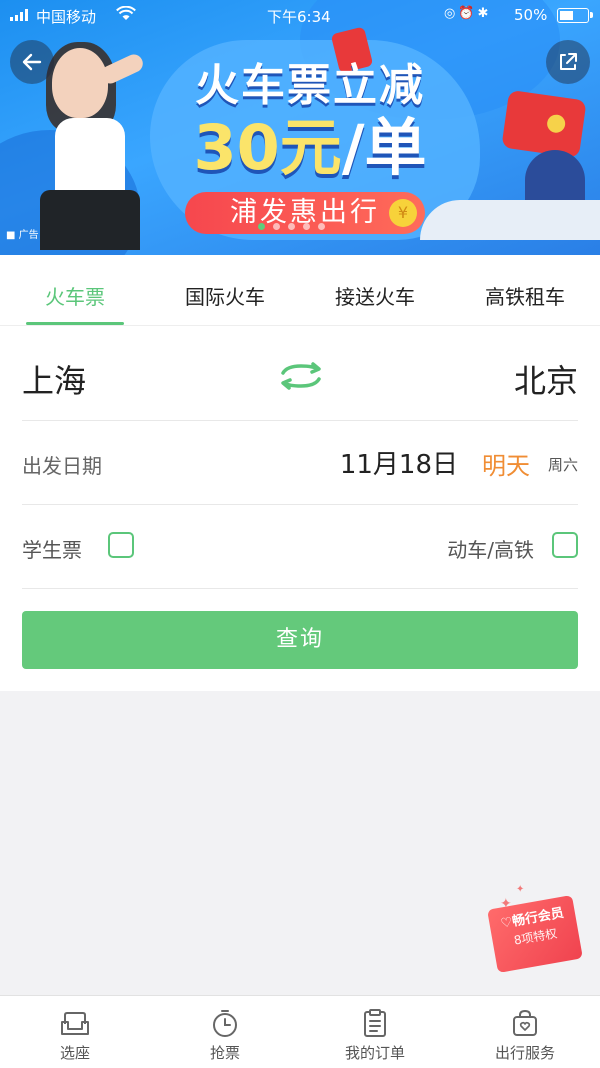  I want to click on date-relative: 明天, so click(506, 466).